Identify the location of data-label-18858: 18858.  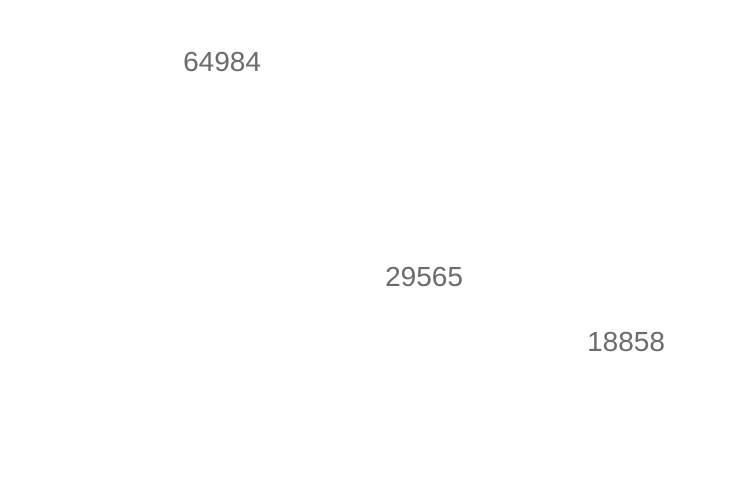
(626, 341).